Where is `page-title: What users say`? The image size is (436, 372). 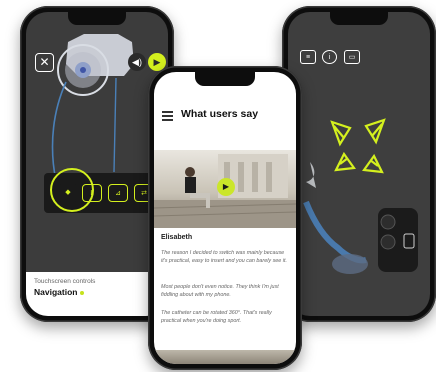
page-title: What users say is located at coordinates (220, 114).